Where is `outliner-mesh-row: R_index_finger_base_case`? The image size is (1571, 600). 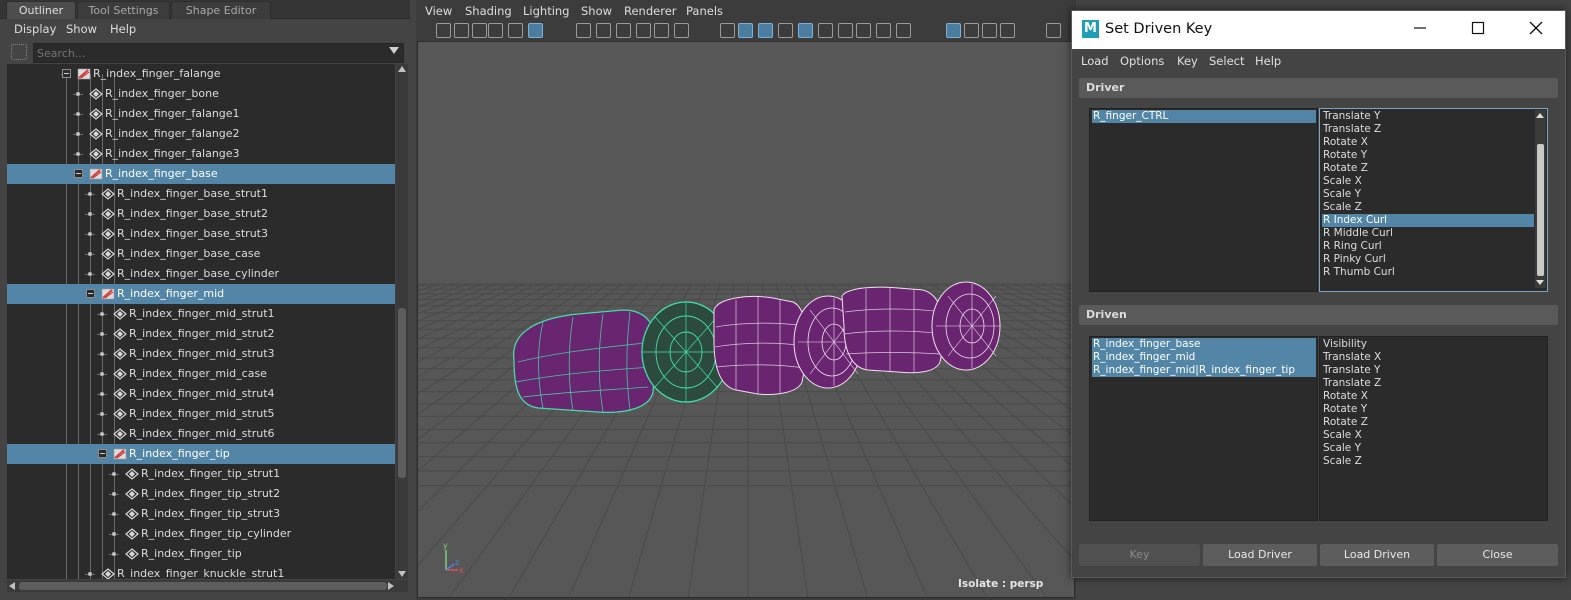 outliner-mesh-row: R_index_finger_base_case is located at coordinates (201, 254).